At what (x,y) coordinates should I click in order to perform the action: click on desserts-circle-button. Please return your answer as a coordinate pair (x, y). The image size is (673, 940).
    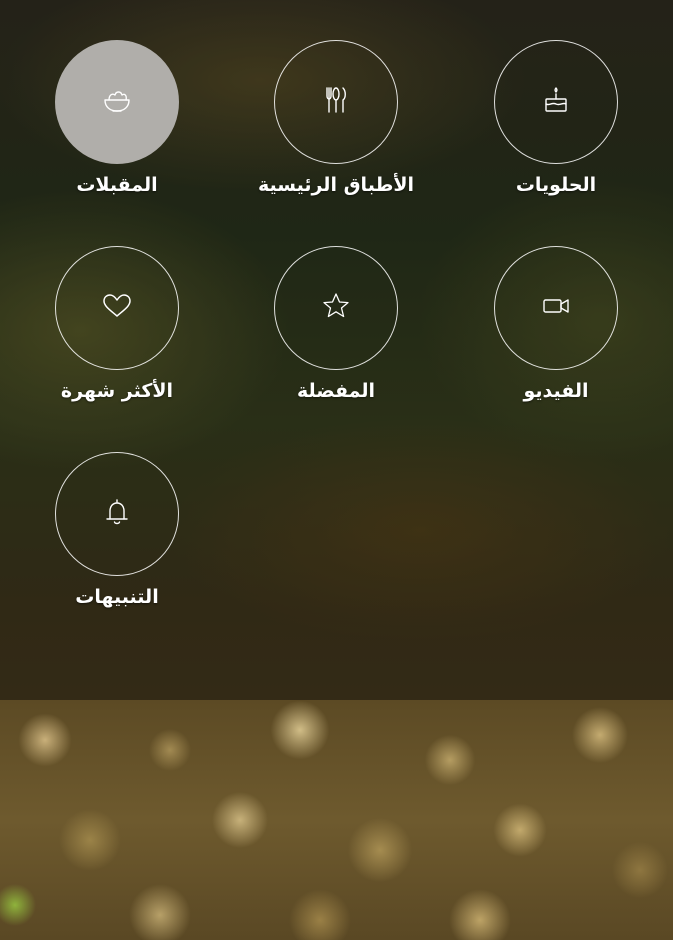
    Looking at the image, I should click on (556, 102).